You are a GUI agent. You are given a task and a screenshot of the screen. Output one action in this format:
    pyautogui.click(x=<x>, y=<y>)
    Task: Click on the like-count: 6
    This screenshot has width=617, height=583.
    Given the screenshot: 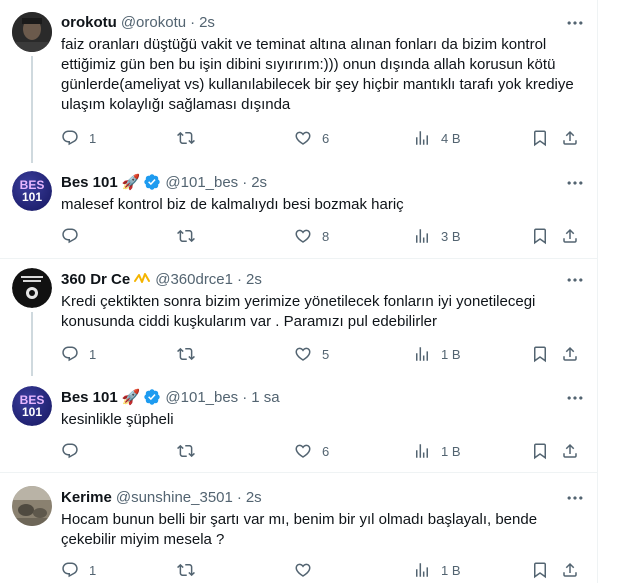 What is the action you would take?
    pyautogui.click(x=326, y=451)
    